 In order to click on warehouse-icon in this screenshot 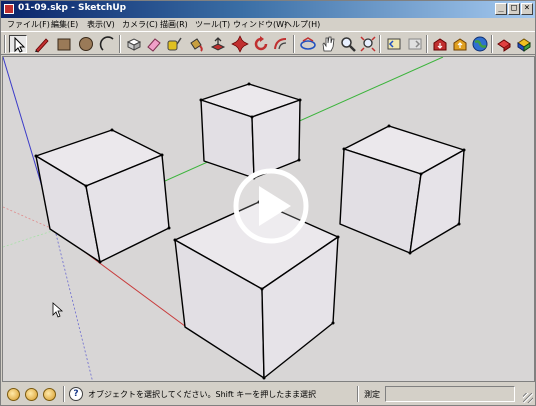, I will do `click(440, 44)`.